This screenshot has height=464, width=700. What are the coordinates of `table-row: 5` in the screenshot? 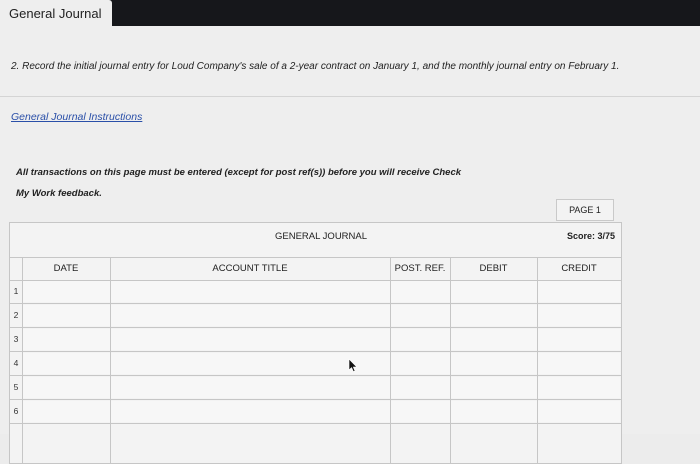 It's located at (315, 388).